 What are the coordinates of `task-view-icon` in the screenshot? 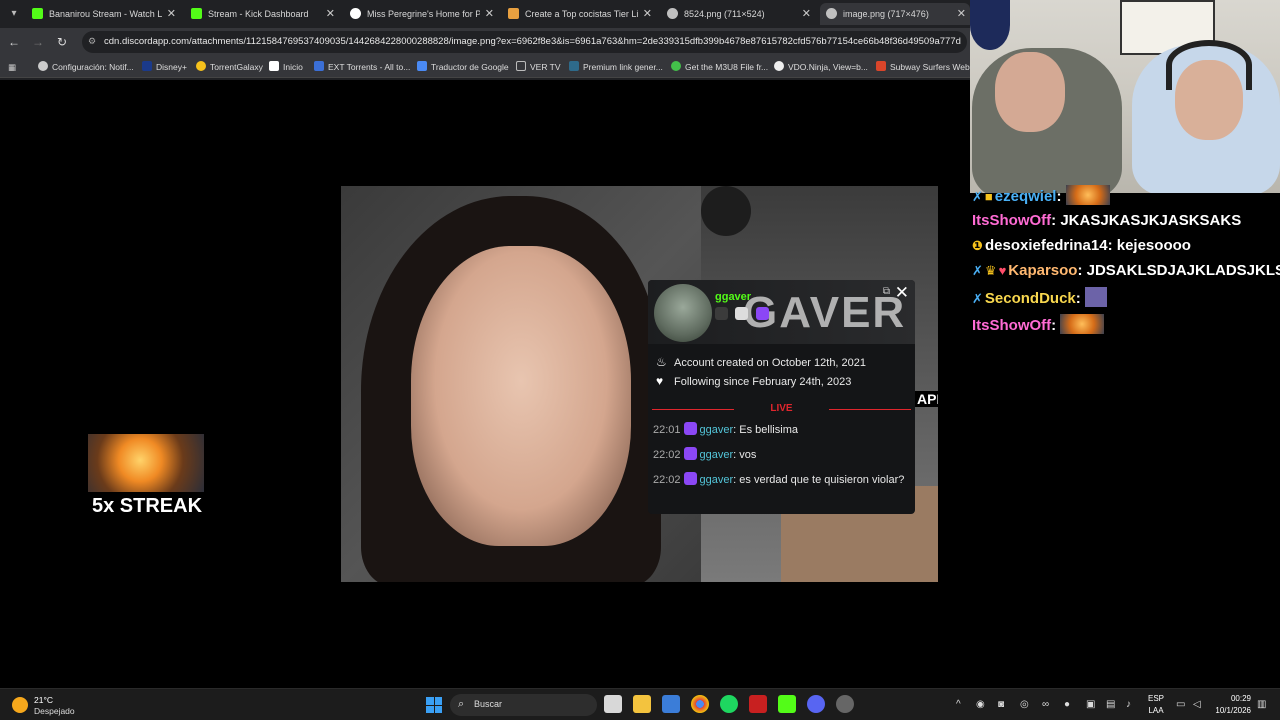 It's located at (613, 704).